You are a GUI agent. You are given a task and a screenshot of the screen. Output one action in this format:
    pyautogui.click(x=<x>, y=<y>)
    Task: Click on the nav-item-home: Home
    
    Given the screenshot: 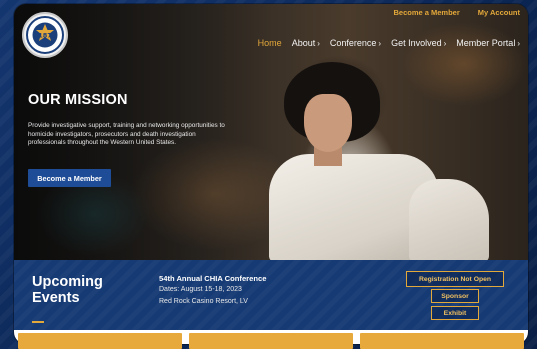 What is the action you would take?
    pyautogui.click(x=270, y=43)
    